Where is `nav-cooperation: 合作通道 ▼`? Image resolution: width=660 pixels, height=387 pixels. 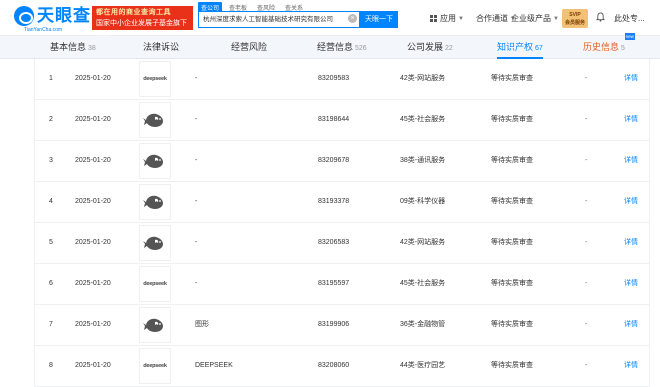
nav-cooperation: 合作通道 ▼ is located at coordinates (496, 18).